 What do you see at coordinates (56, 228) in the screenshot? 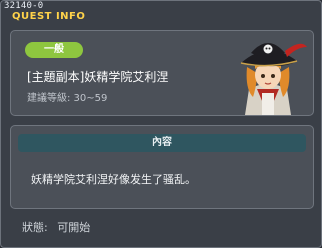
I see `quest-status: 狀態: 可開始` at bounding box center [56, 228].